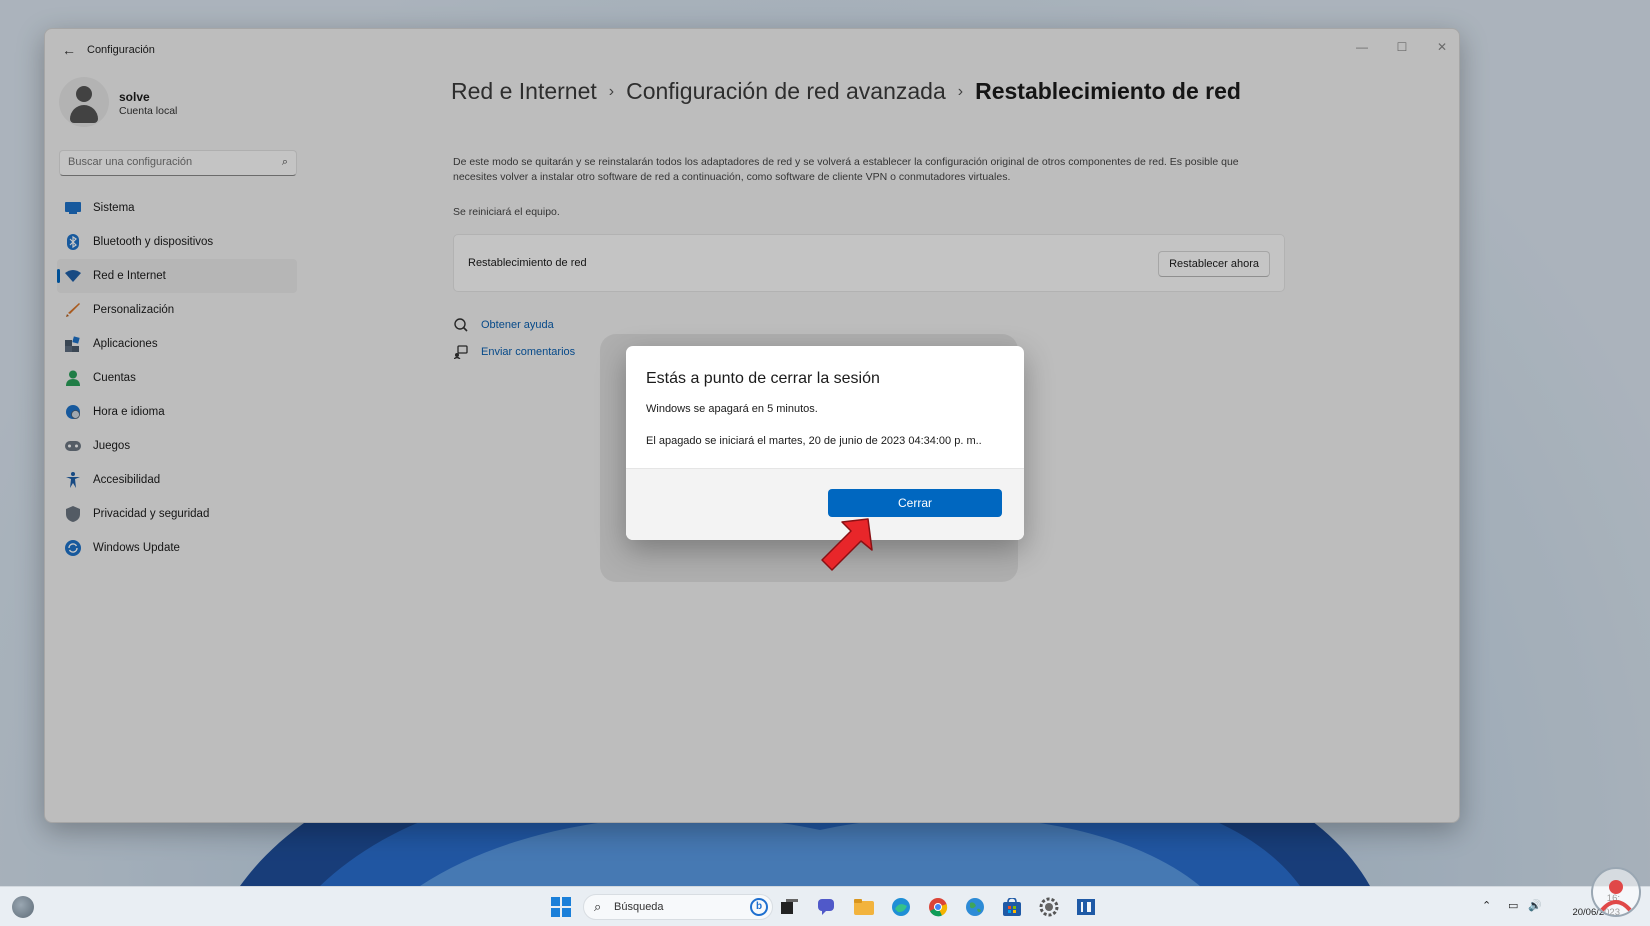 This screenshot has height=926, width=1650. I want to click on dialog-shutdown-message: Windows se apagará en 5 minutos., so click(732, 409).